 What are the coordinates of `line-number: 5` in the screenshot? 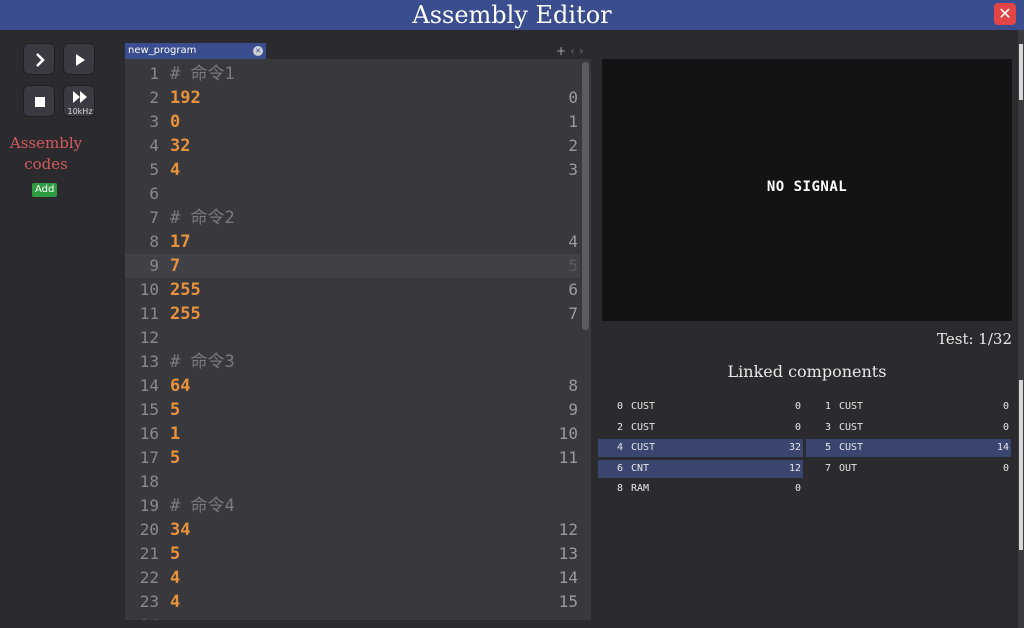 It's located at (154, 169).